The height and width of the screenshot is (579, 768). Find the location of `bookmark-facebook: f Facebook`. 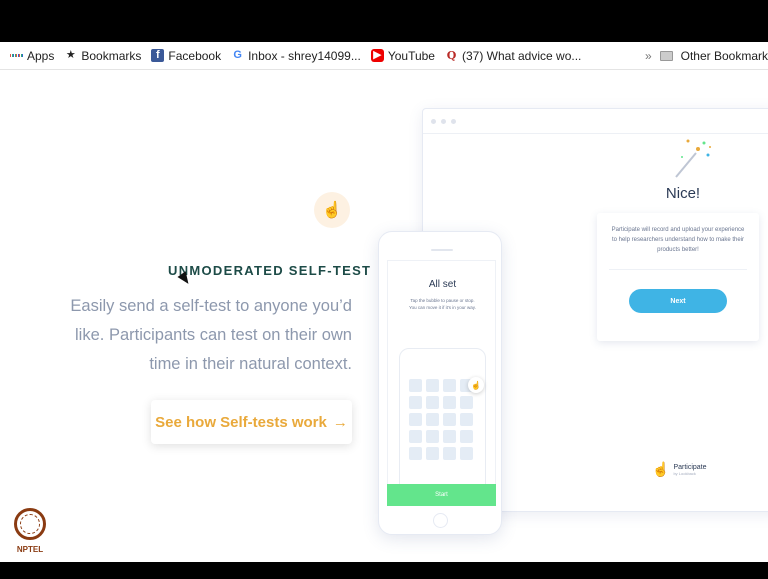

bookmark-facebook: f Facebook is located at coordinates (186, 56).